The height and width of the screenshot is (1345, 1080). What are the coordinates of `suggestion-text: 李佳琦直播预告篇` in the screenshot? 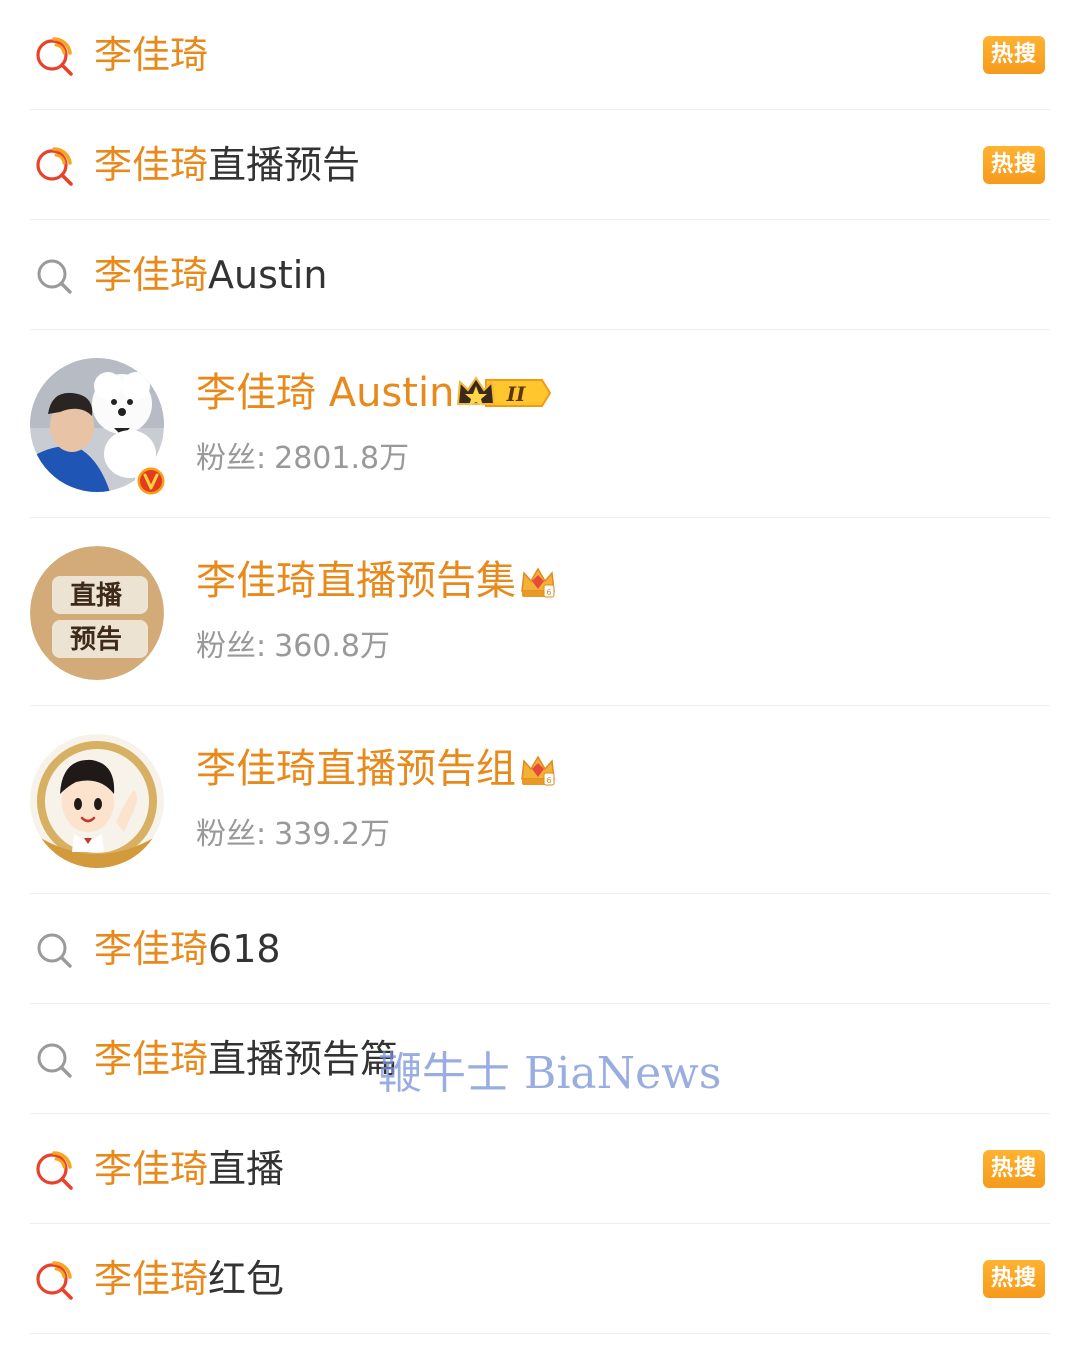 It's located at (246, 1059).